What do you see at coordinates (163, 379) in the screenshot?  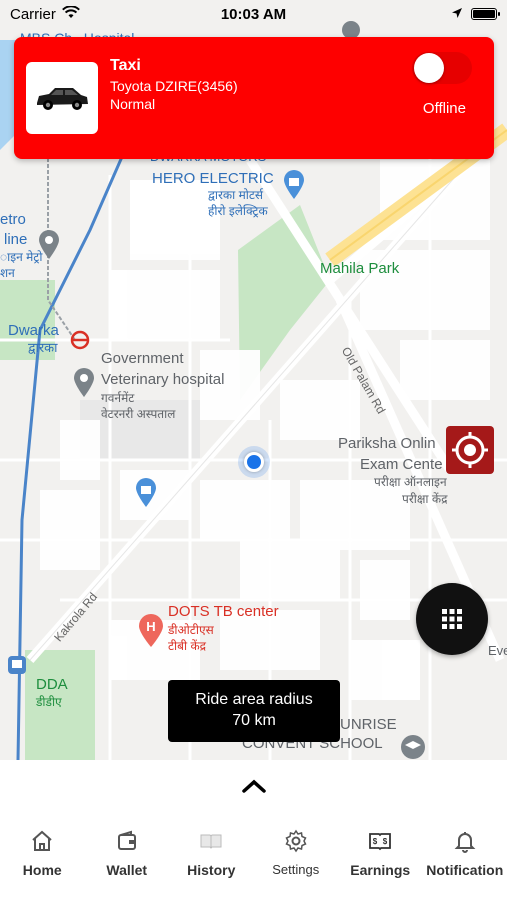 I see `map-label-govt-vet-2: Veterinary hospital` at bounding box center [163, 379].